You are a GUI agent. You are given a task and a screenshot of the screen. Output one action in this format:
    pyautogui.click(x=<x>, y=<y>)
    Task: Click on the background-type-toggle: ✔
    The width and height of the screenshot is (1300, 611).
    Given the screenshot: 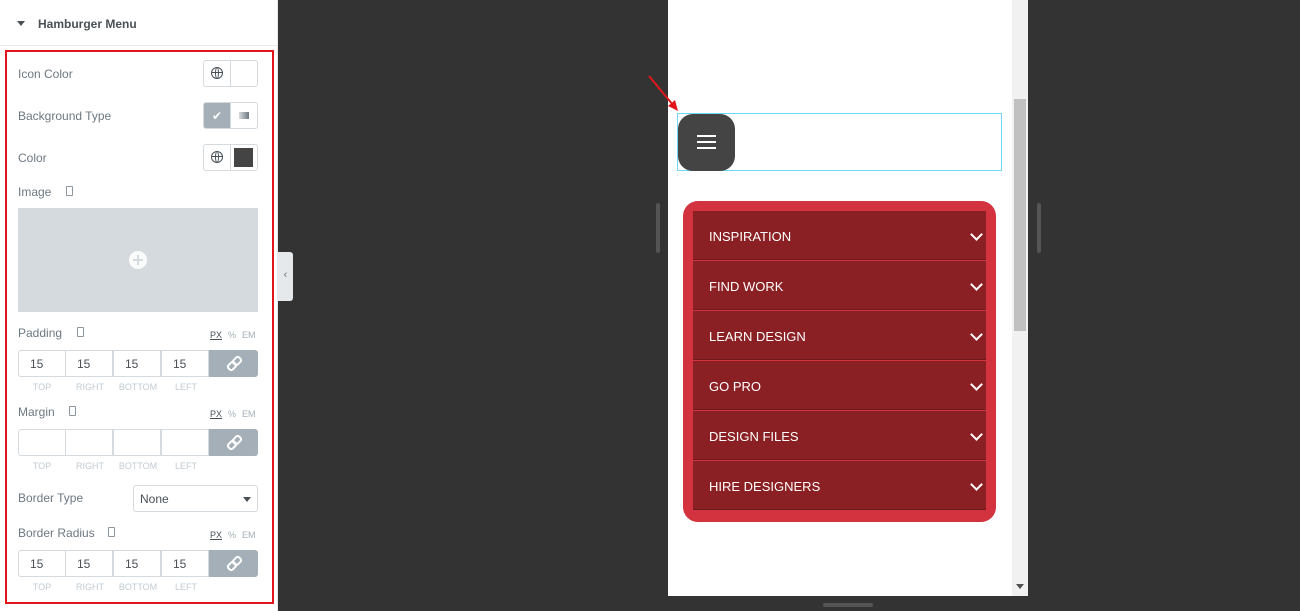 What is the action you would take?
    pyautogui.click(x=230, y=115)
    